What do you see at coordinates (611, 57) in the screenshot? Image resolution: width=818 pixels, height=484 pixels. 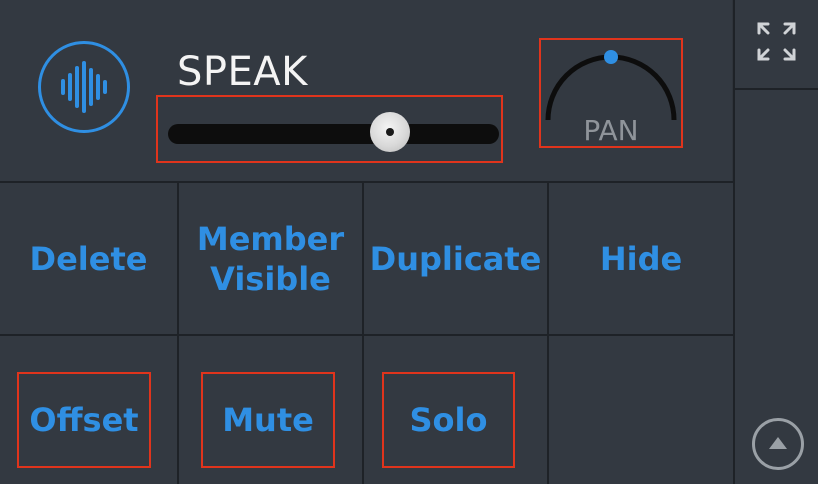 I see `pan-indicator` at bounding box center [611, 57].